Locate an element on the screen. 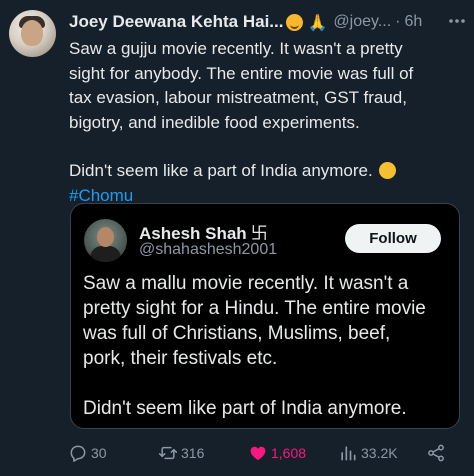 The image size is (474, 476). more-icon is located at coordinates (457, 21).